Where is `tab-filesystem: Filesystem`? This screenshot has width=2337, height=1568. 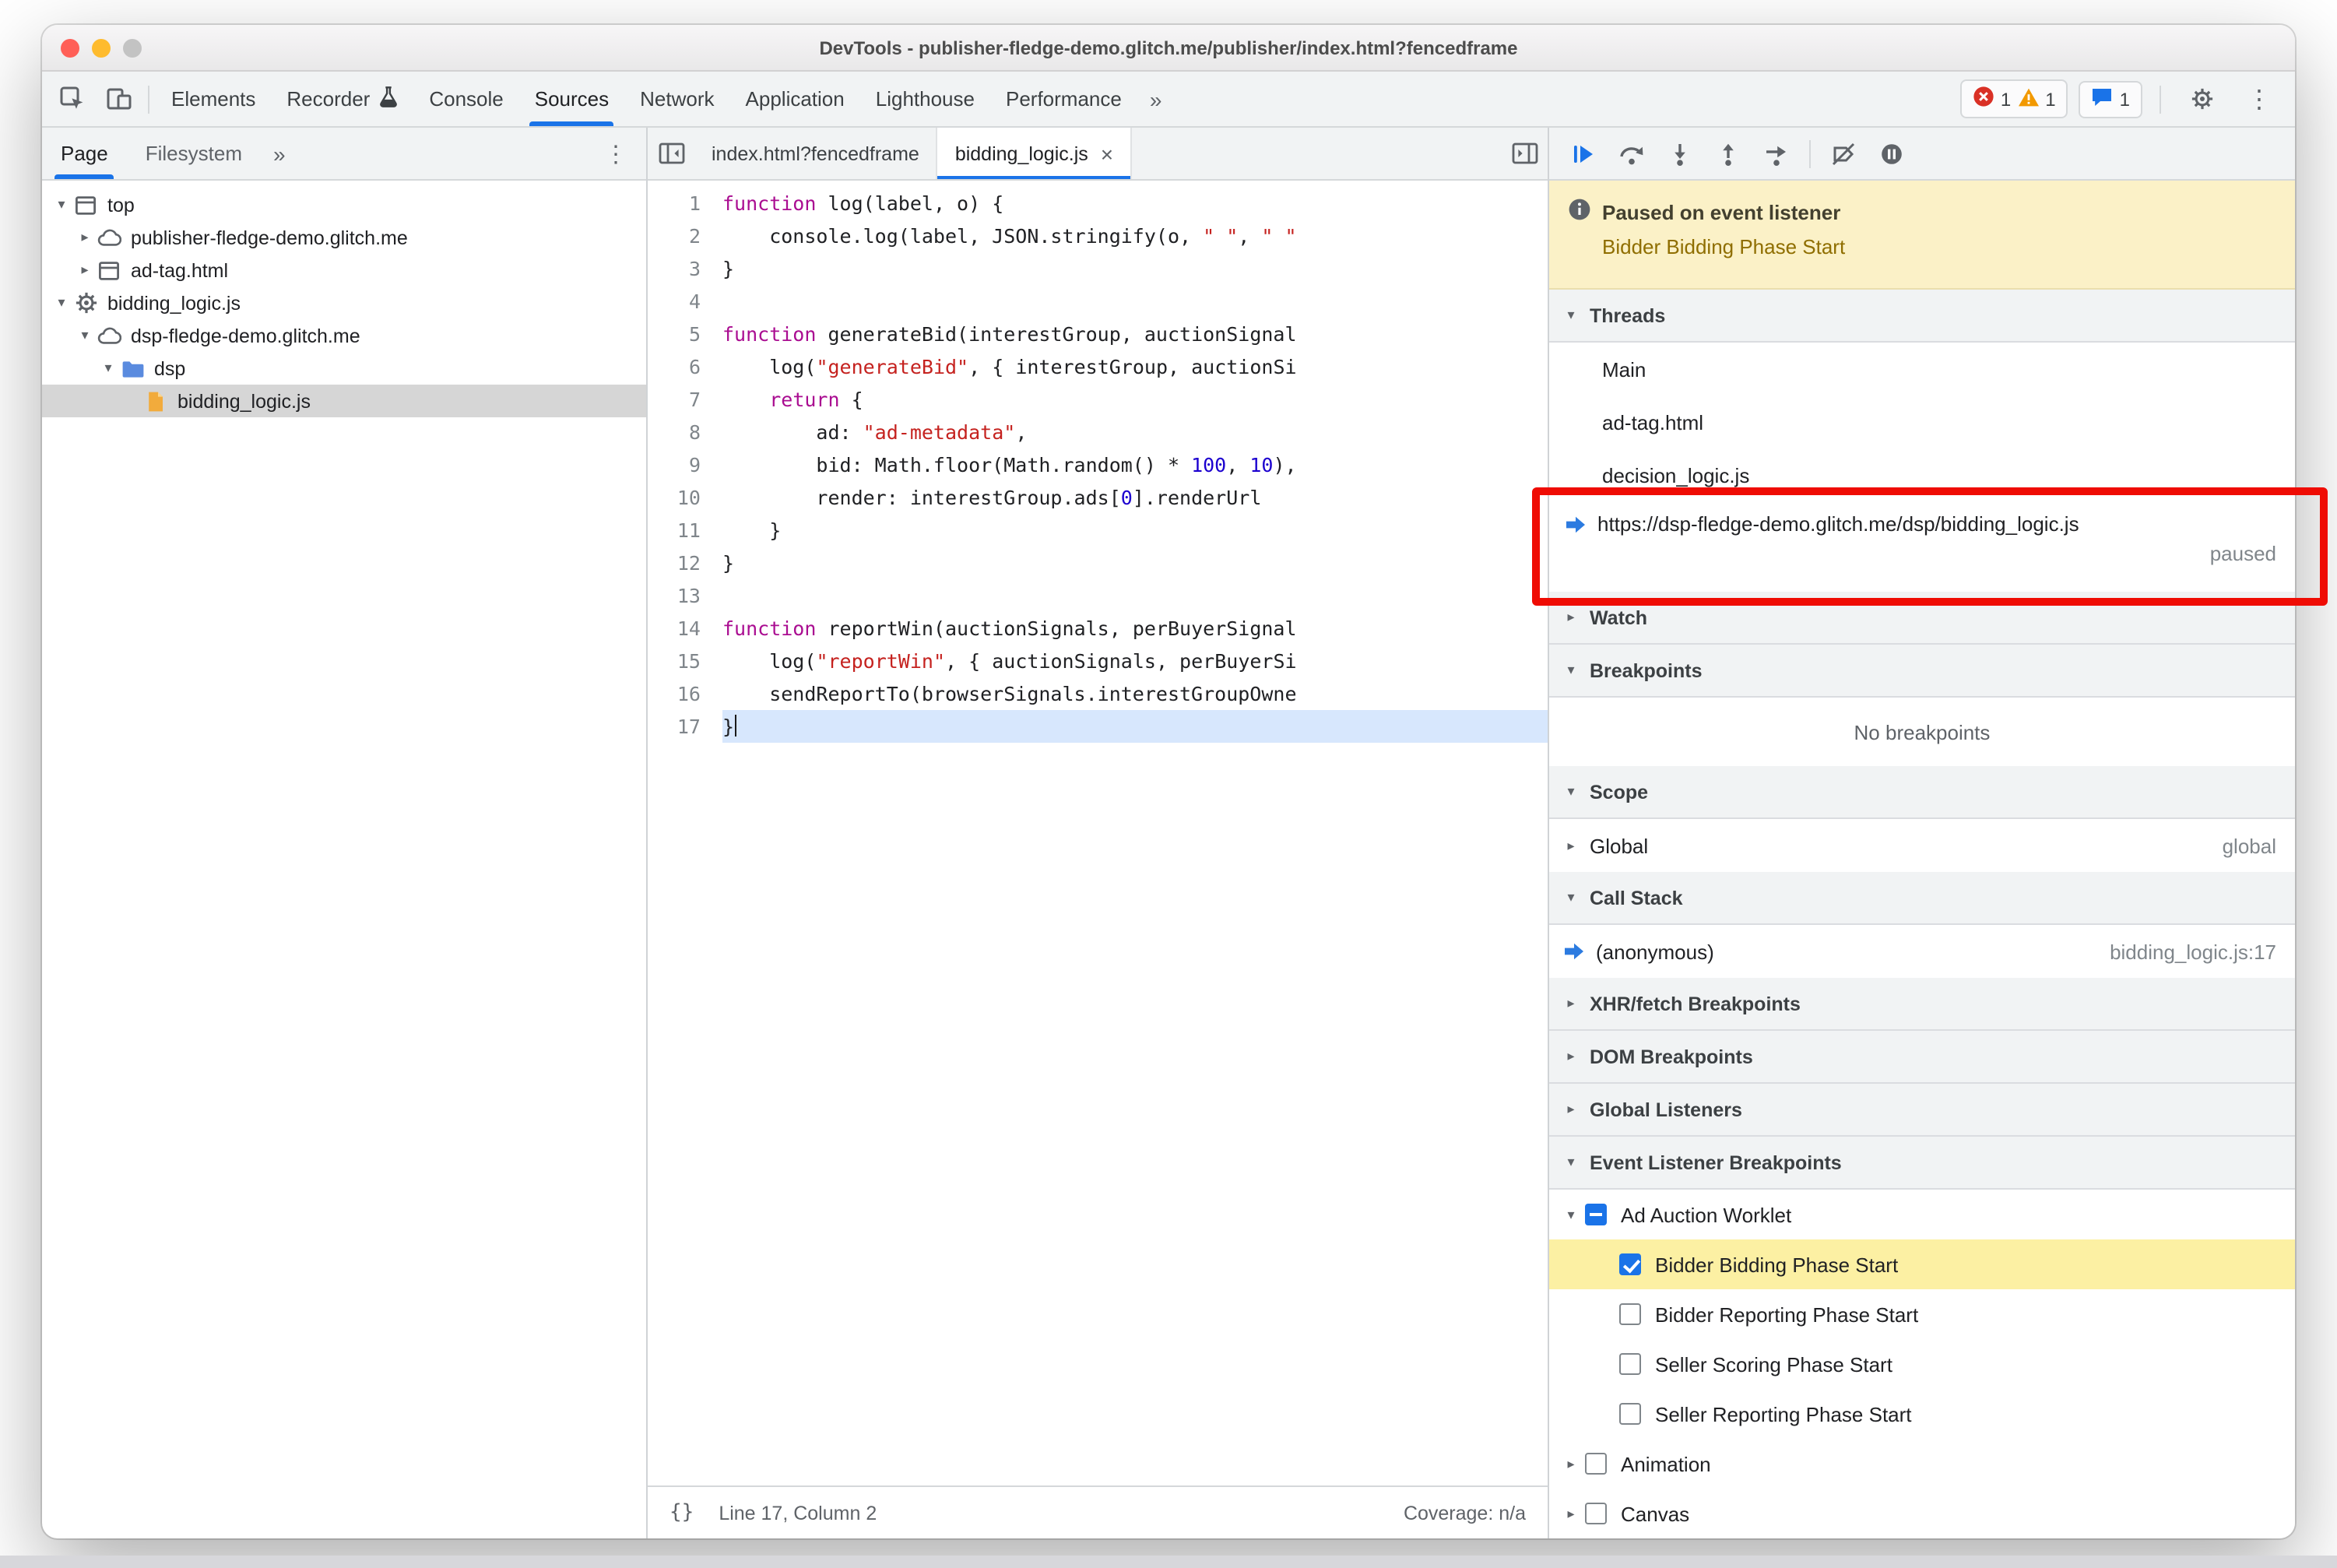 tab-filesystem: Filesystem is located at coordinates (194, 153).